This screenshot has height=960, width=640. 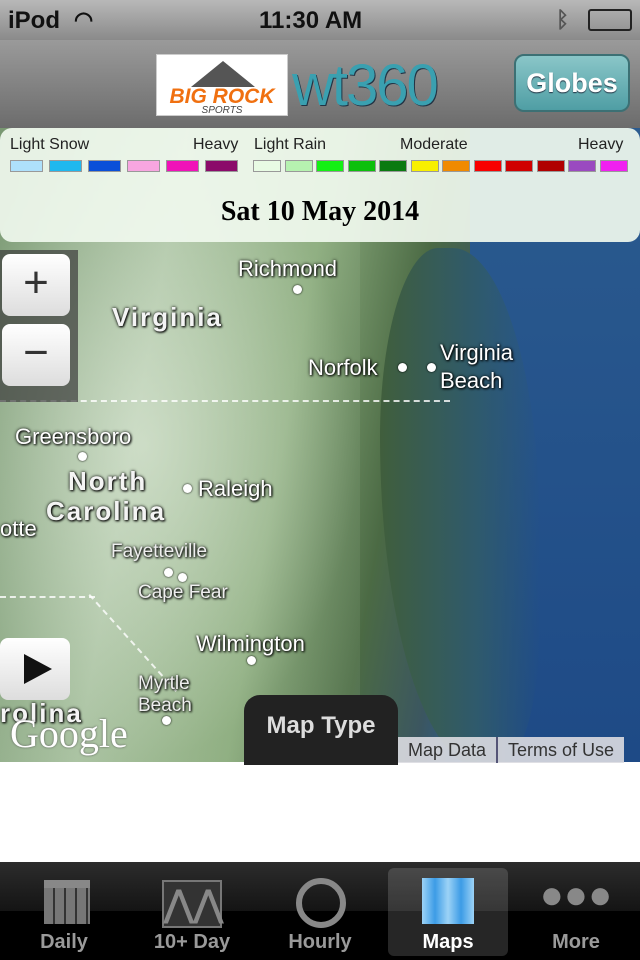 I want to click on terms-link: Terms of Use, so click(x=560, y=750).